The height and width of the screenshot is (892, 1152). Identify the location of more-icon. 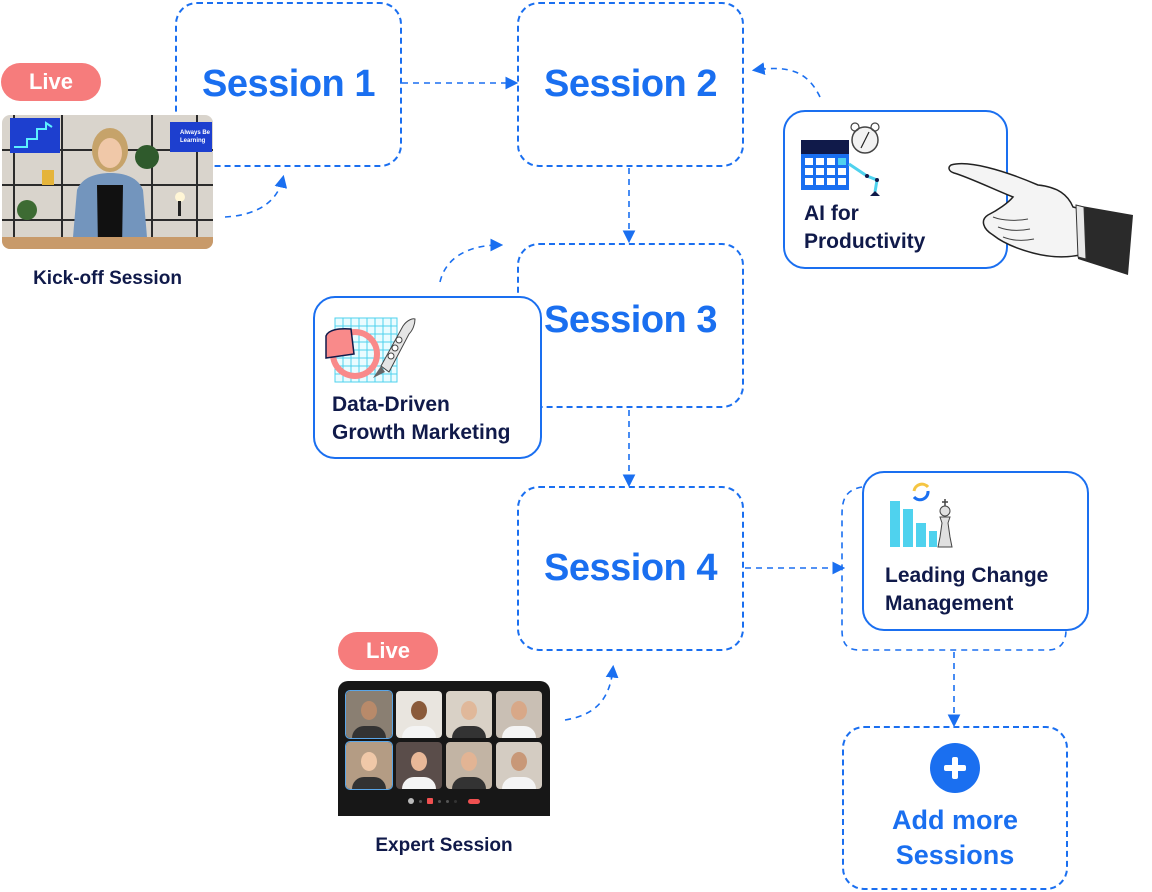
(455, 801).